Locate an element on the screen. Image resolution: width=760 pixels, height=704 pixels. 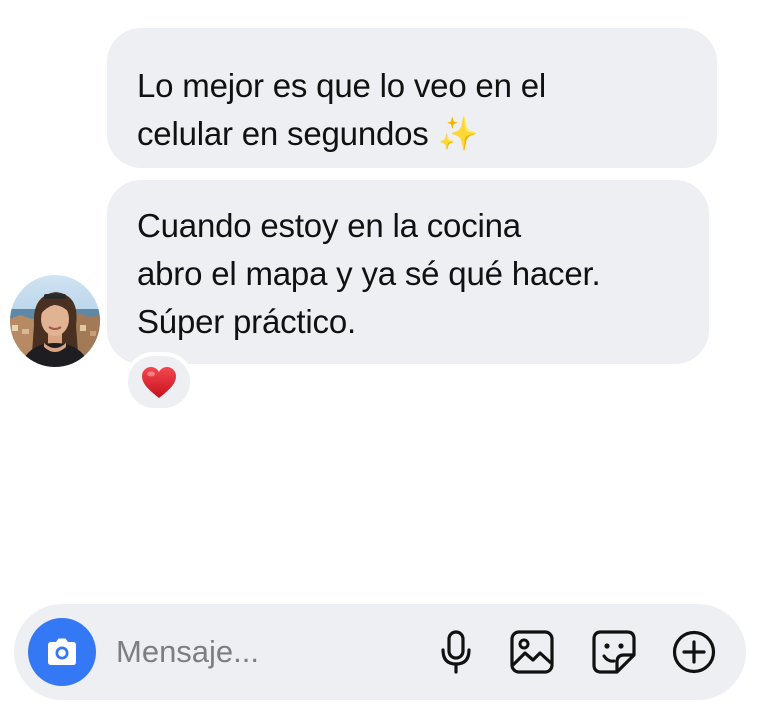
heart-reaction is located at coordinates (159, 382).